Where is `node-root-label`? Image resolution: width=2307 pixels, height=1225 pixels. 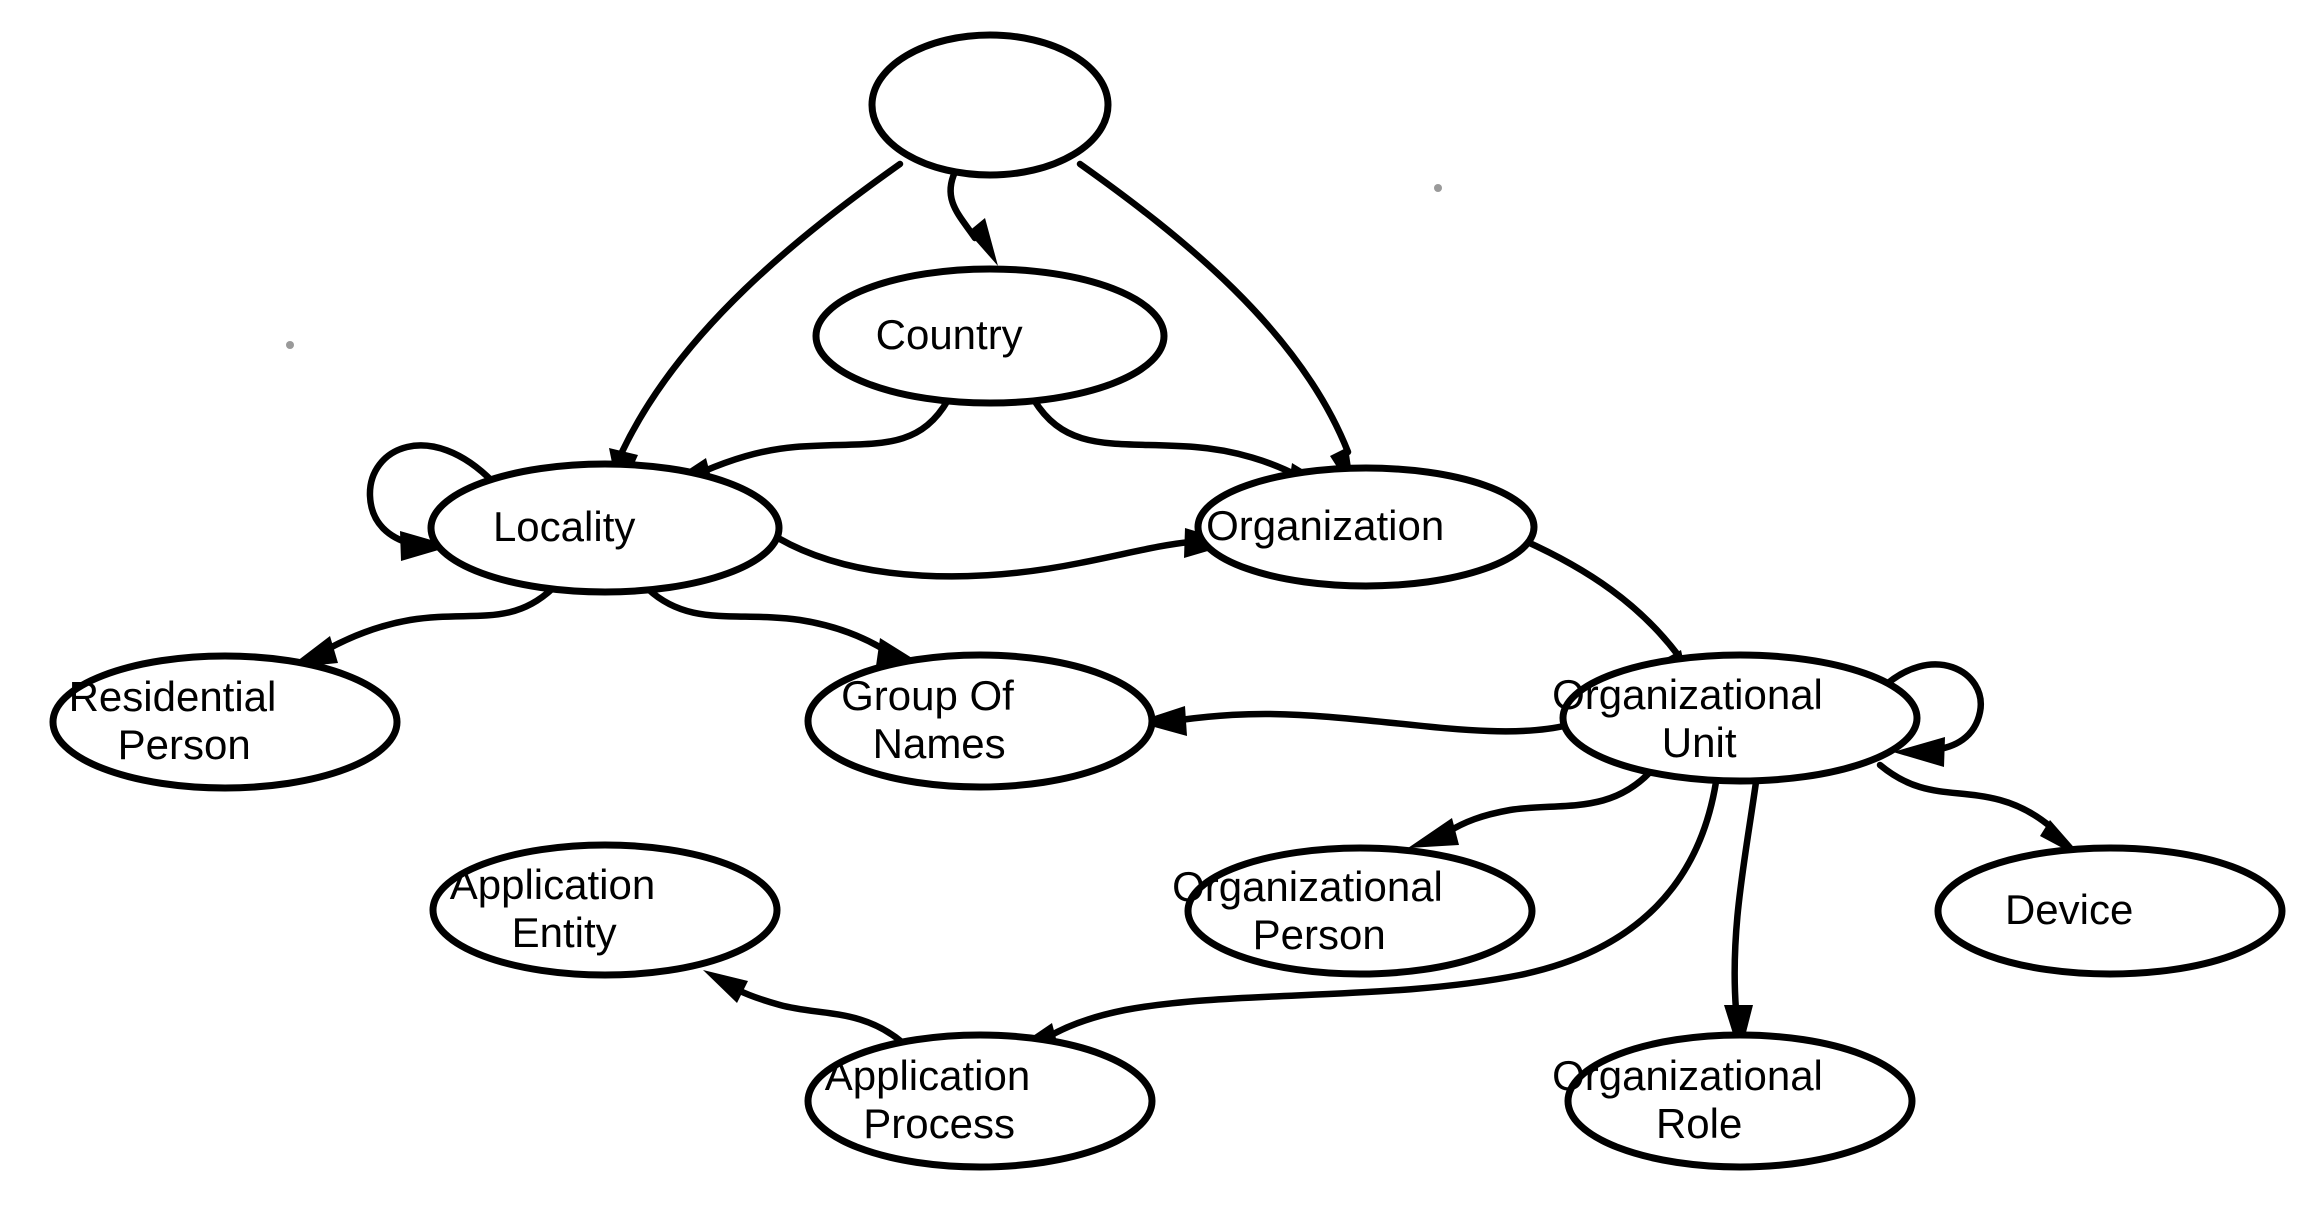 node-root-label is located at coordinates (990, 101).